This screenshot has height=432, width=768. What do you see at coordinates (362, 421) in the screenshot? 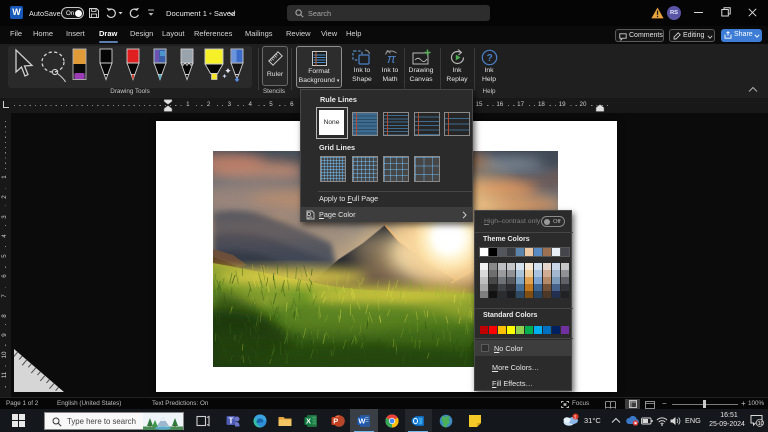
I see `svg-text: W` at bounding box center [362, 421].